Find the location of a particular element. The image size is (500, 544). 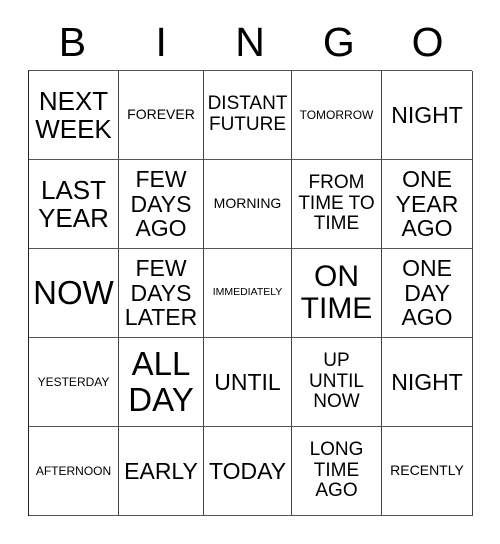

bingo-cell-label: EARLY is located at coordinates (161, 470).